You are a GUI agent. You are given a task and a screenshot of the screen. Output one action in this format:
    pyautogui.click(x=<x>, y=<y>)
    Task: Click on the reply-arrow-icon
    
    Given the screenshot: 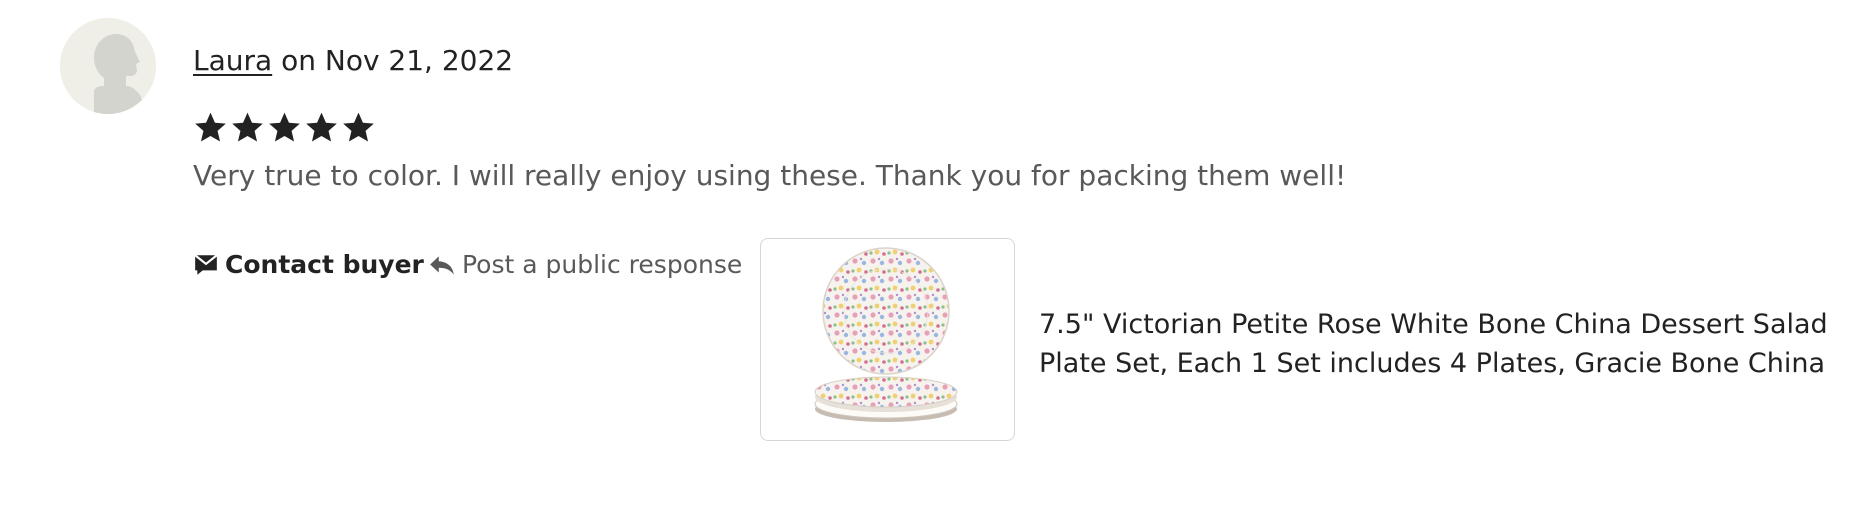 What is the action you would take?
    pyautogui.click(x=442, y=265)
    